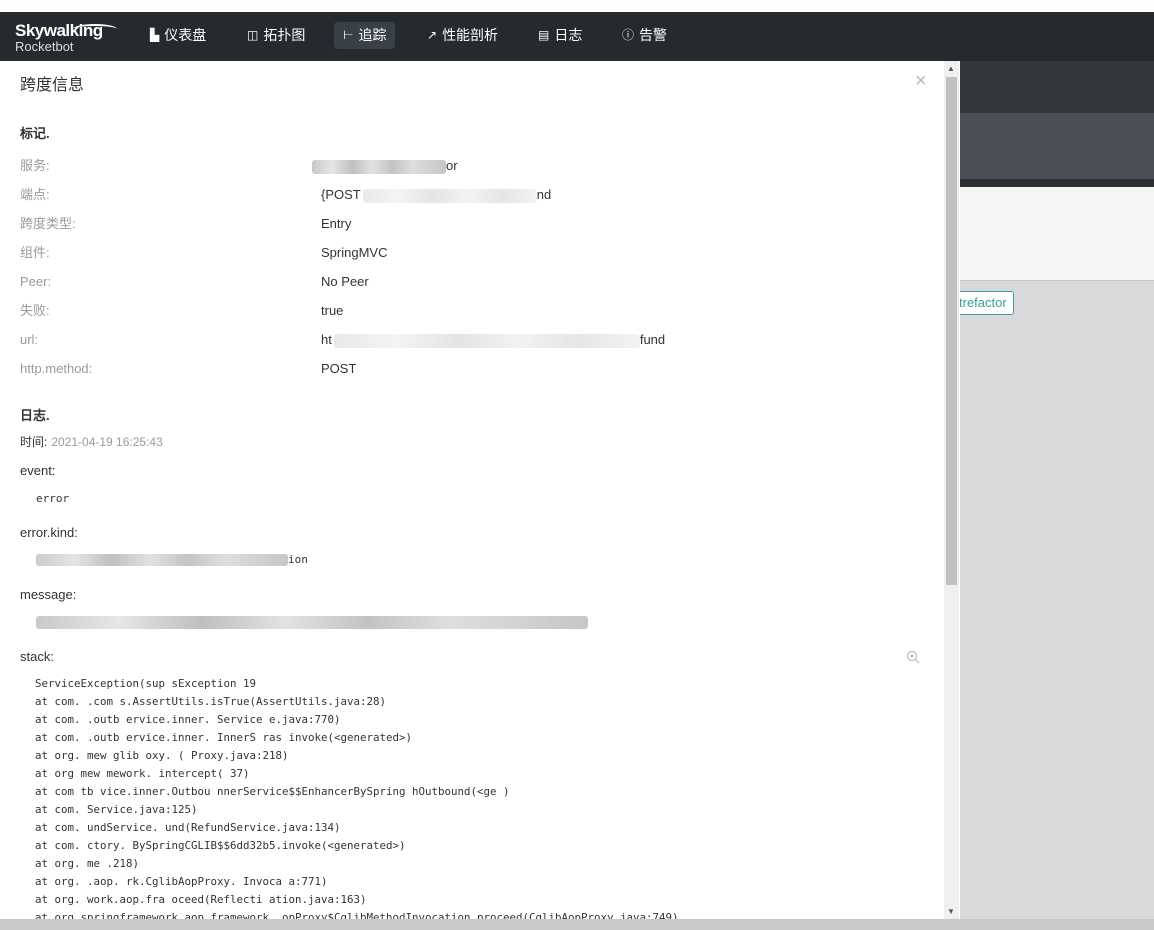 The width and height of the screenshot is (1154, 930). Describe the element at coordinates (1057, 183) in the screenshot. I see `bg-band-line` at that location.